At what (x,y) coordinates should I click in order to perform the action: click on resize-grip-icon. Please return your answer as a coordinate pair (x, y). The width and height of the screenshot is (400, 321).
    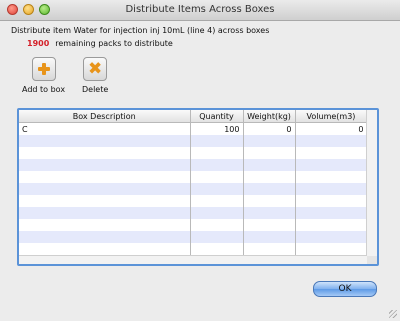
    Looking at the image, I should click on (393, 314).